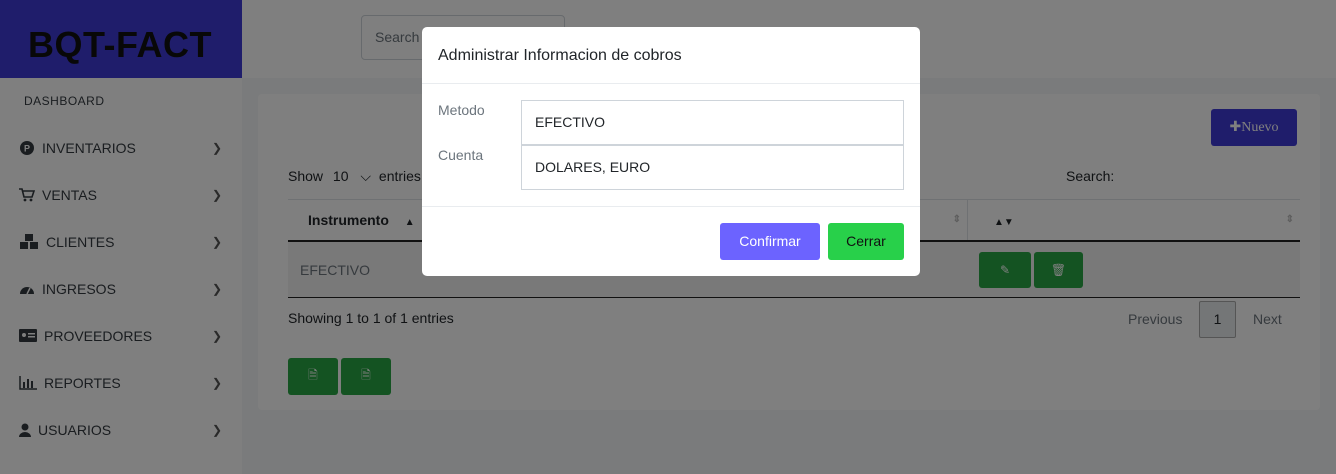 This screenshot has height=474, width=1336. What do you see at coordinates (671, 55) in the screenshot?
I see `modal-title: Administrar Informacion de cobros` at bounding box center [671, 55].